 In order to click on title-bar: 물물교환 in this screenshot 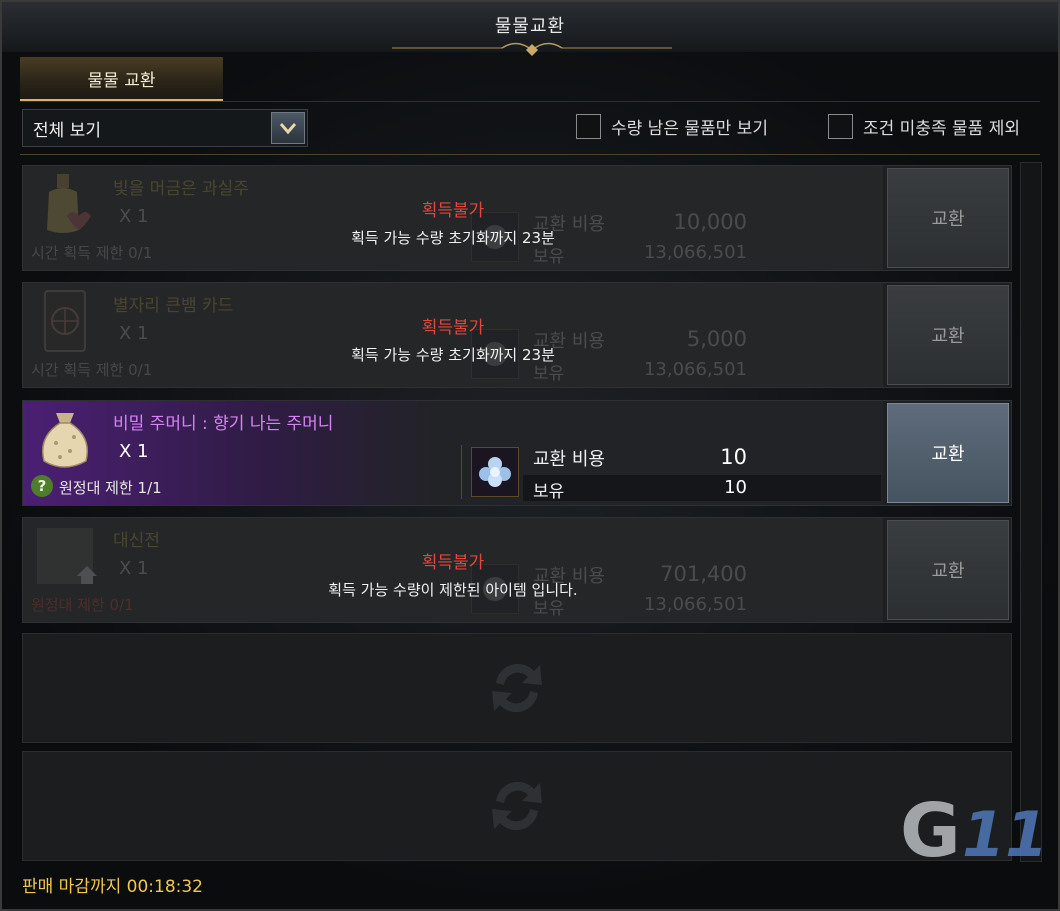, I will do `click(530, 29)`.